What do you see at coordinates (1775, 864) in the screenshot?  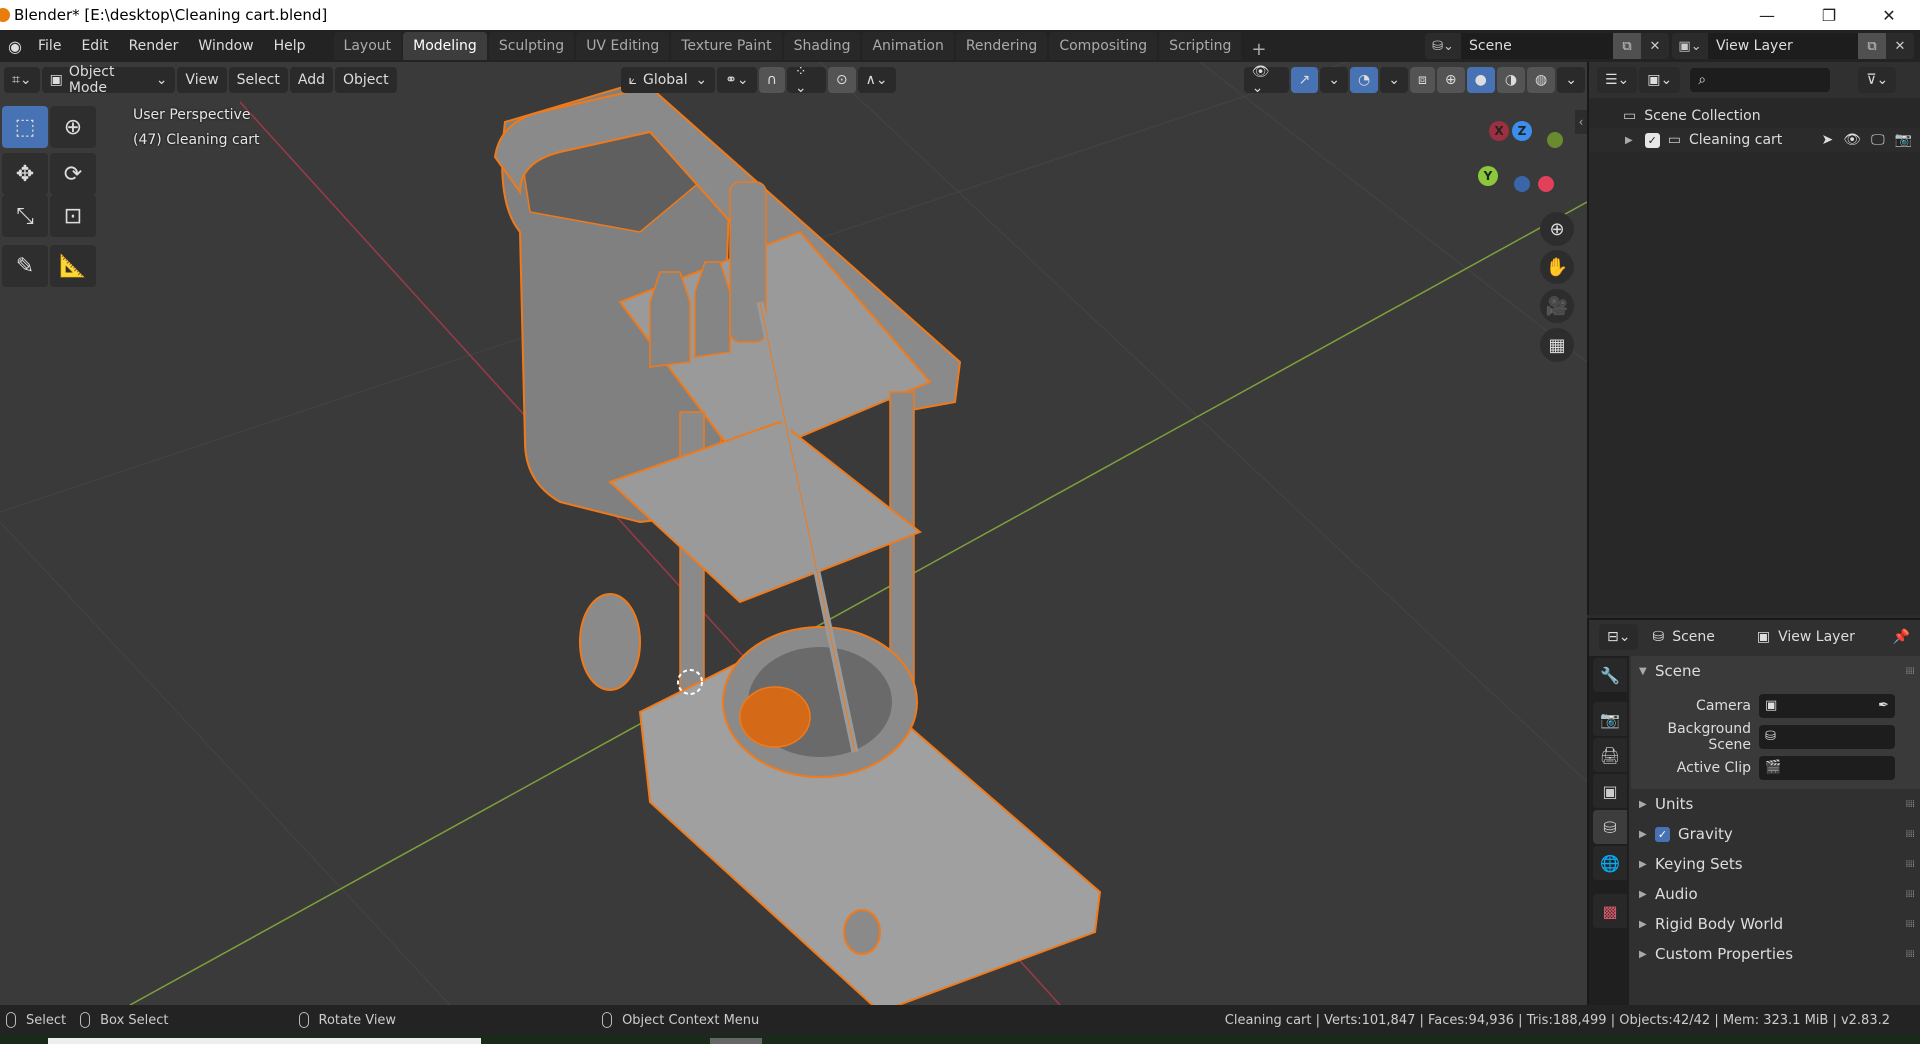 I see `keying-sets-panel-header: ▶ Keying Sets ⁞⁞⁞⁞` at bounding box center [1775, 864].